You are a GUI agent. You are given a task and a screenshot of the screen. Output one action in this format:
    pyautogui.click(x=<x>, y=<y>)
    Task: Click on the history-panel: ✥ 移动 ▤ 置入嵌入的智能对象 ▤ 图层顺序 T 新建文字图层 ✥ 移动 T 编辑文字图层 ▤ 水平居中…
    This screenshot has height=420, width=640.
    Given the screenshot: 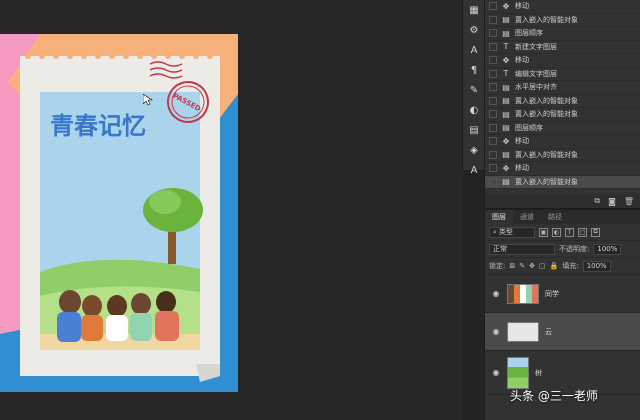 What is the action you would take?
    pyautogui.click(x=562, y=97)
    